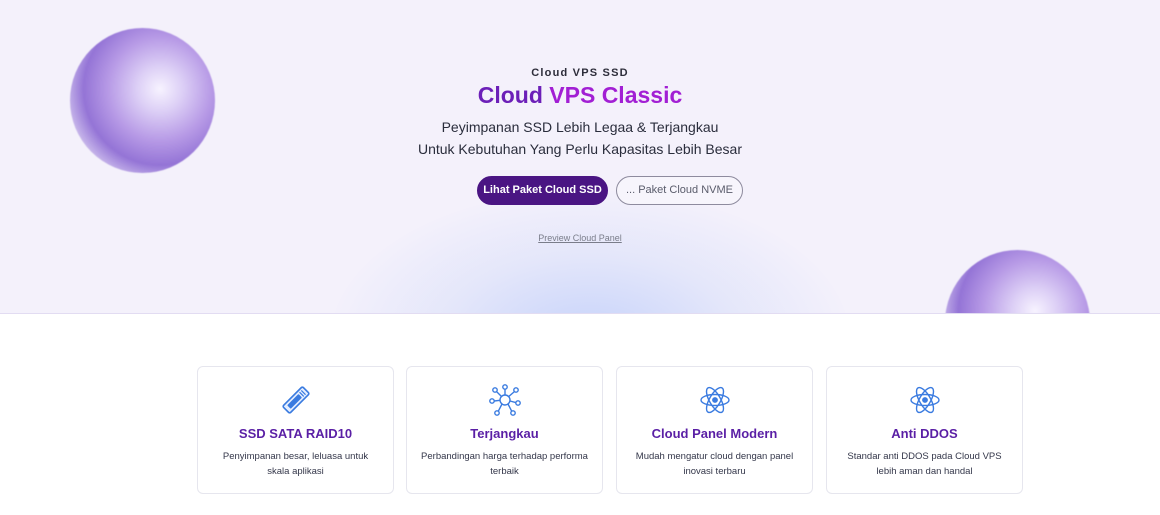 The height and width of the screenshot is (515, 1160). Describe the element at coordinates (513, 95) in the screenshot. I see `hero-title-part1: Cloud` at that location.